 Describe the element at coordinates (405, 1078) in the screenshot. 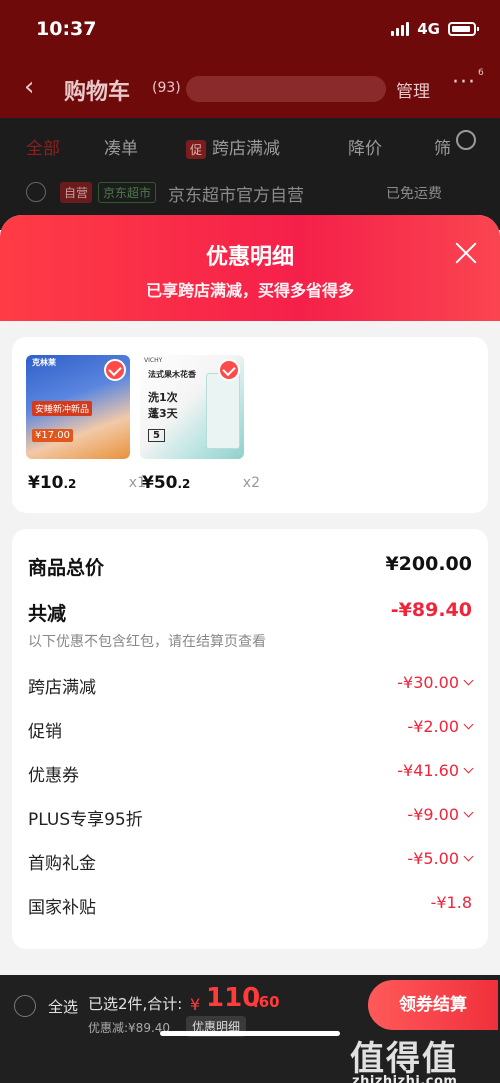

I see `watermark-url: zhizhizhi.com` at that location.